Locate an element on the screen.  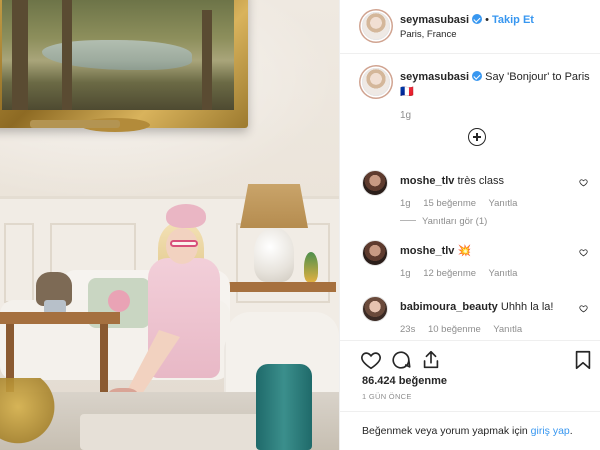
login-prompt-text: Beğenmek veya yorum yapmak için is located at coordinates (445, 431).